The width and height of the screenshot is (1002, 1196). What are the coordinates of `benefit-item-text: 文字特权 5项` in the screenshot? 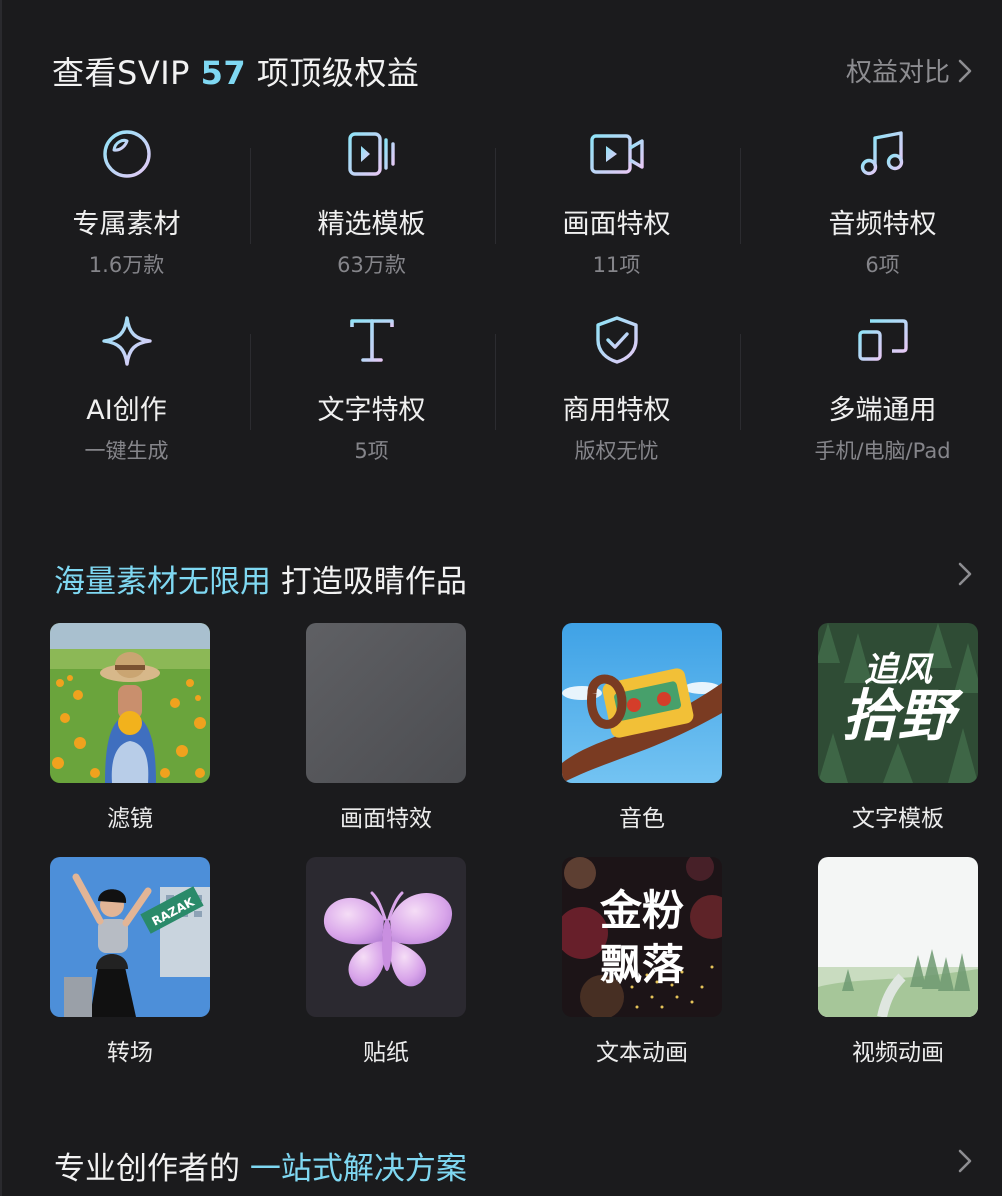 It's located at (371, 389).